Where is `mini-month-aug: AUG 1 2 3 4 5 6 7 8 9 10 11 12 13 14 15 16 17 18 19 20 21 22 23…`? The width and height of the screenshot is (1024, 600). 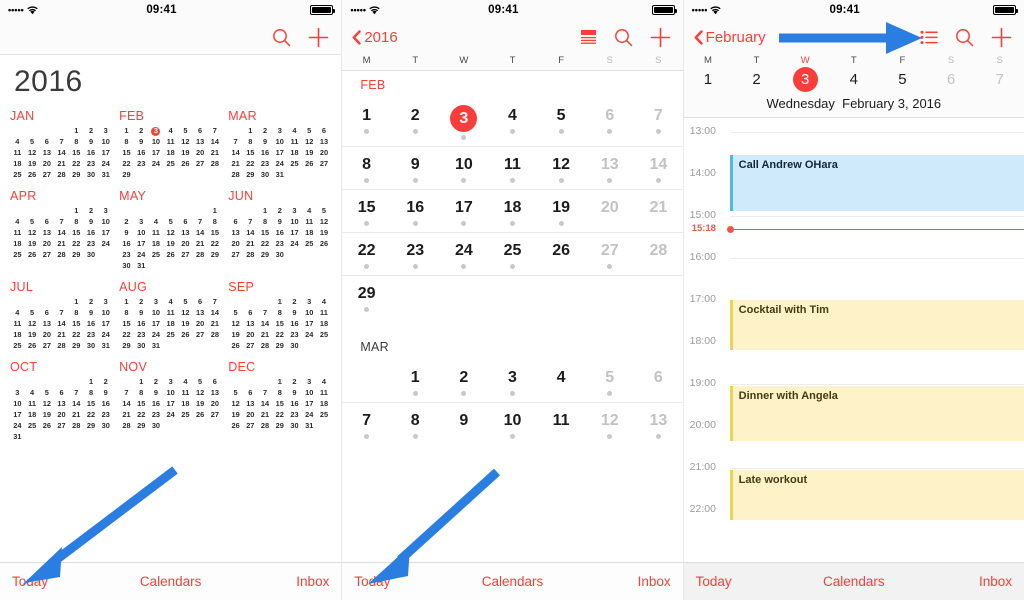
mini-month-aug: AUG 1 2 3 4 5 6 7 8 9 10 11 12 13 14 15 16 17 18 19 20 21 22 23… is located at coordinates (170, 315).